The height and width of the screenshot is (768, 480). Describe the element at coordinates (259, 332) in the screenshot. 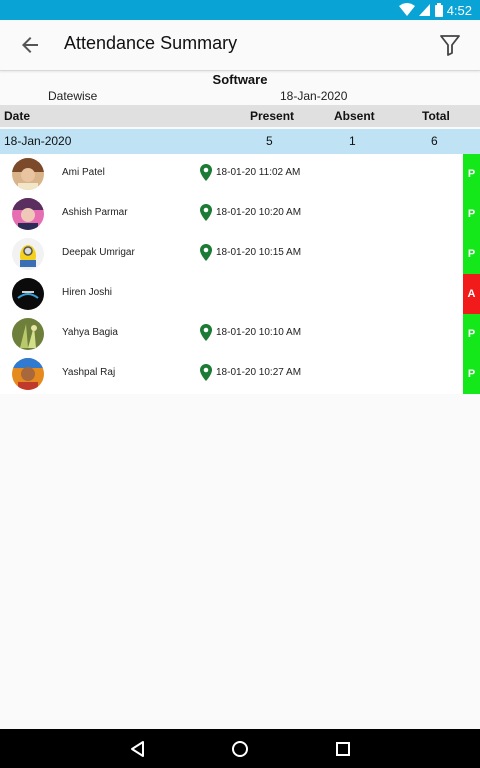

I see `check-in-time: 18-01-20 10:10 AM` at that location.